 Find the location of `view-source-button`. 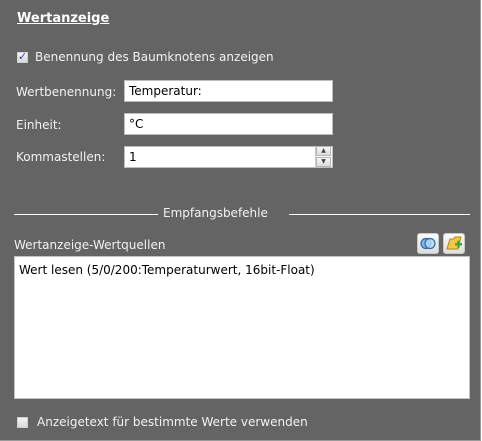

view-source-button is located at coordinates (428, 243).